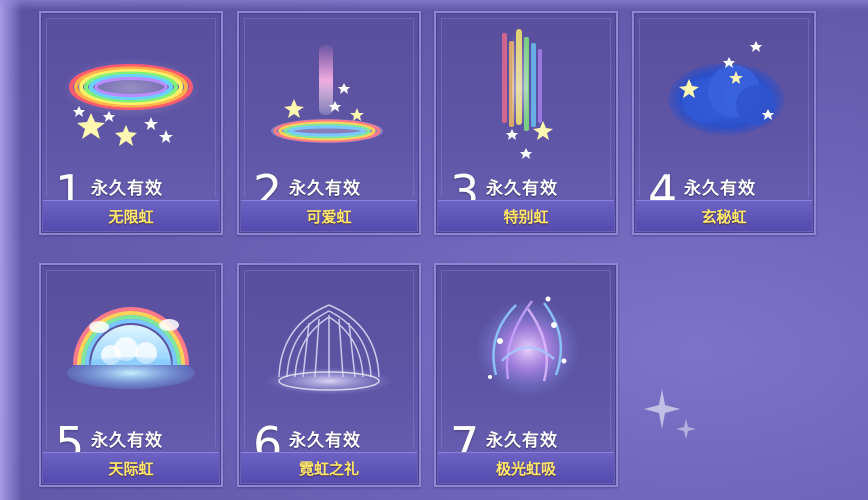 Image resolution: width=868 pixels, height=500 pixels. Describe the element at coordinates (726, 88) in the screenshot. I see `mystic-cloud-icon` at that location.